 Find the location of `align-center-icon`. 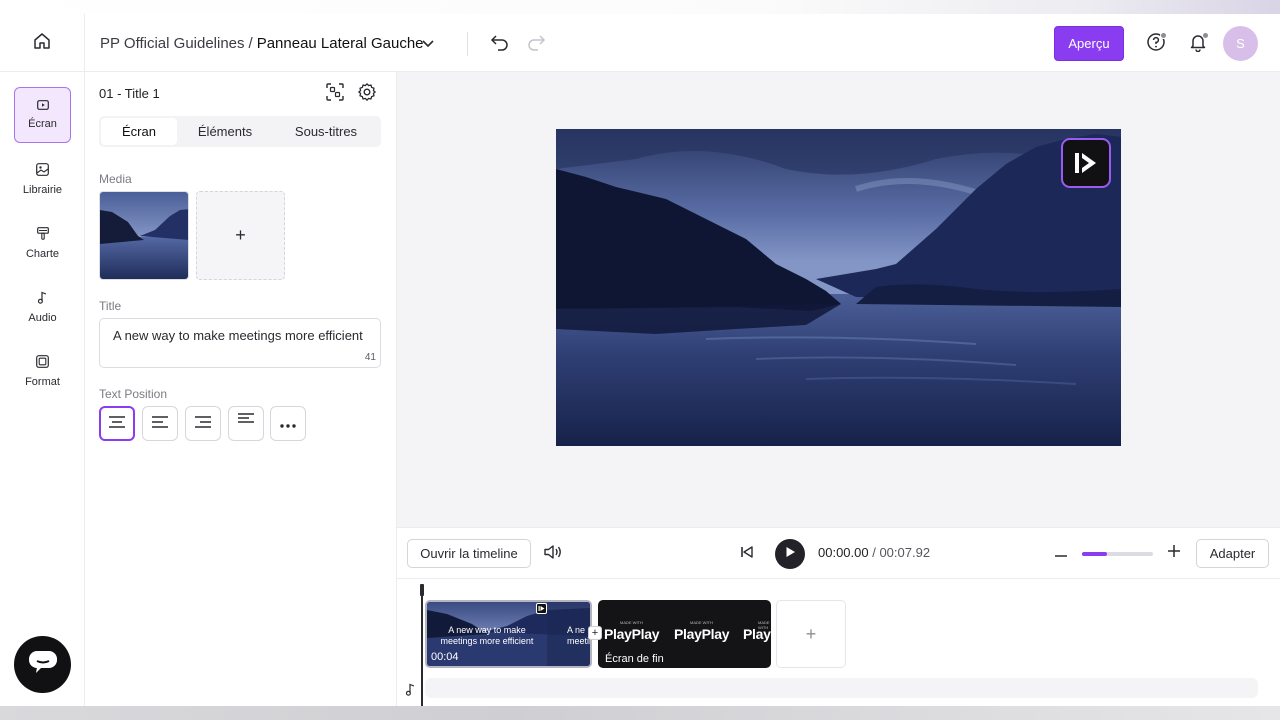

align-center-icon is located at coordinates (117, 424).